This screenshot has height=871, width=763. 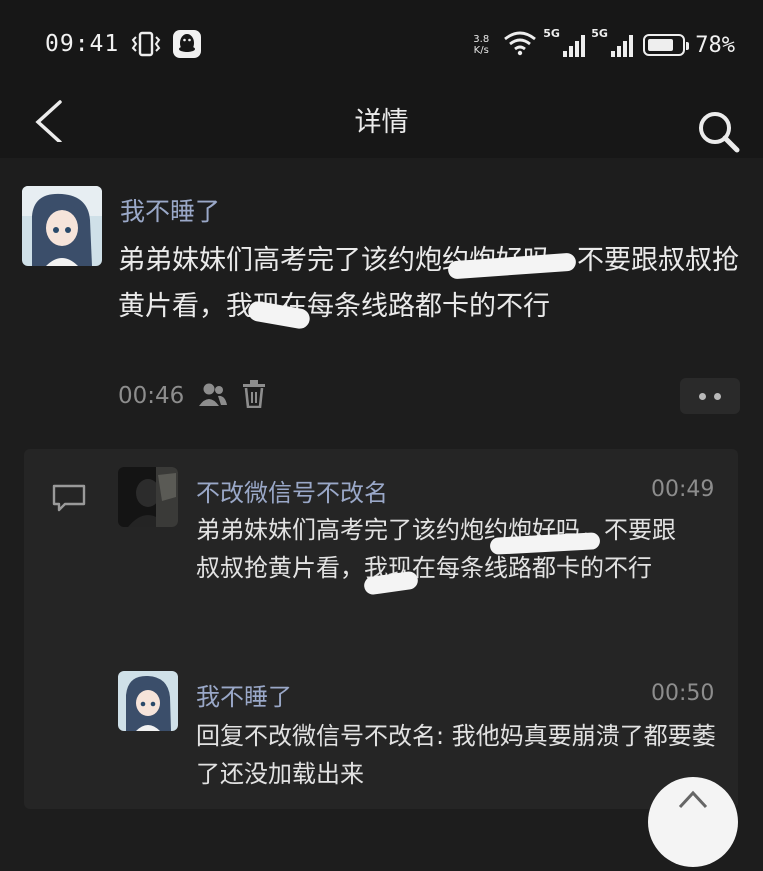 I want to click on post-author-avatar, so click(x=62, y=226).